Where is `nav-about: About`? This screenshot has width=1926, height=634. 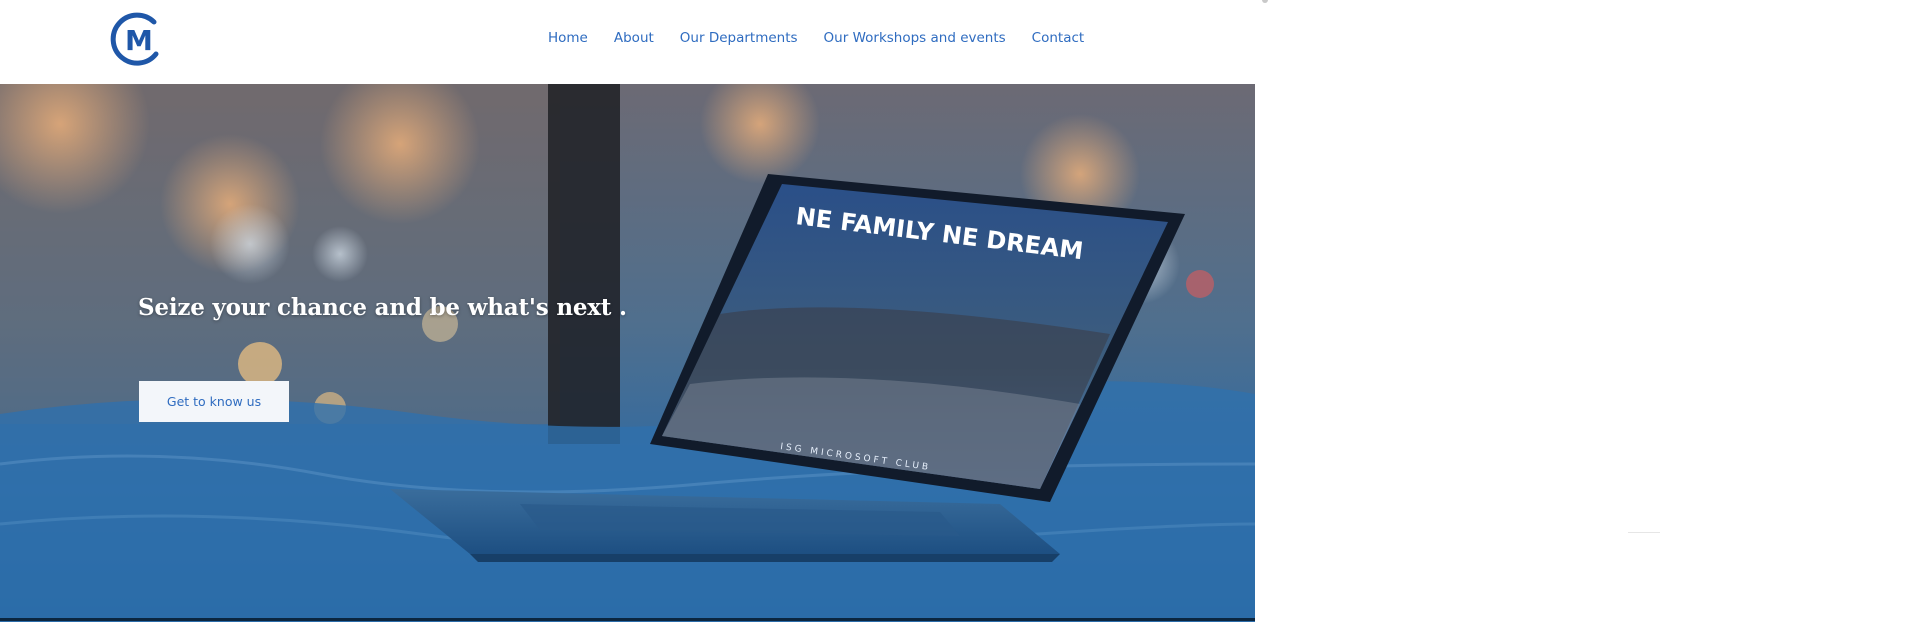 nav-about: About is located at coordinates (634, 38).